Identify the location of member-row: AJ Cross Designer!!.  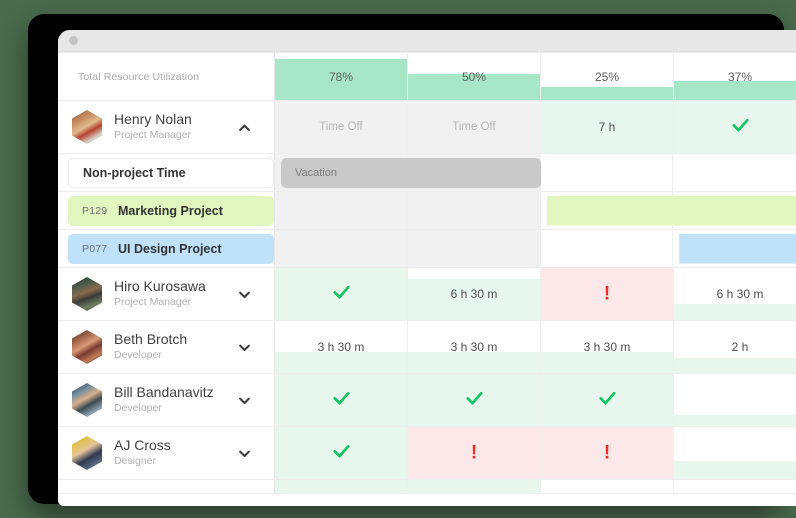
(427, 453).